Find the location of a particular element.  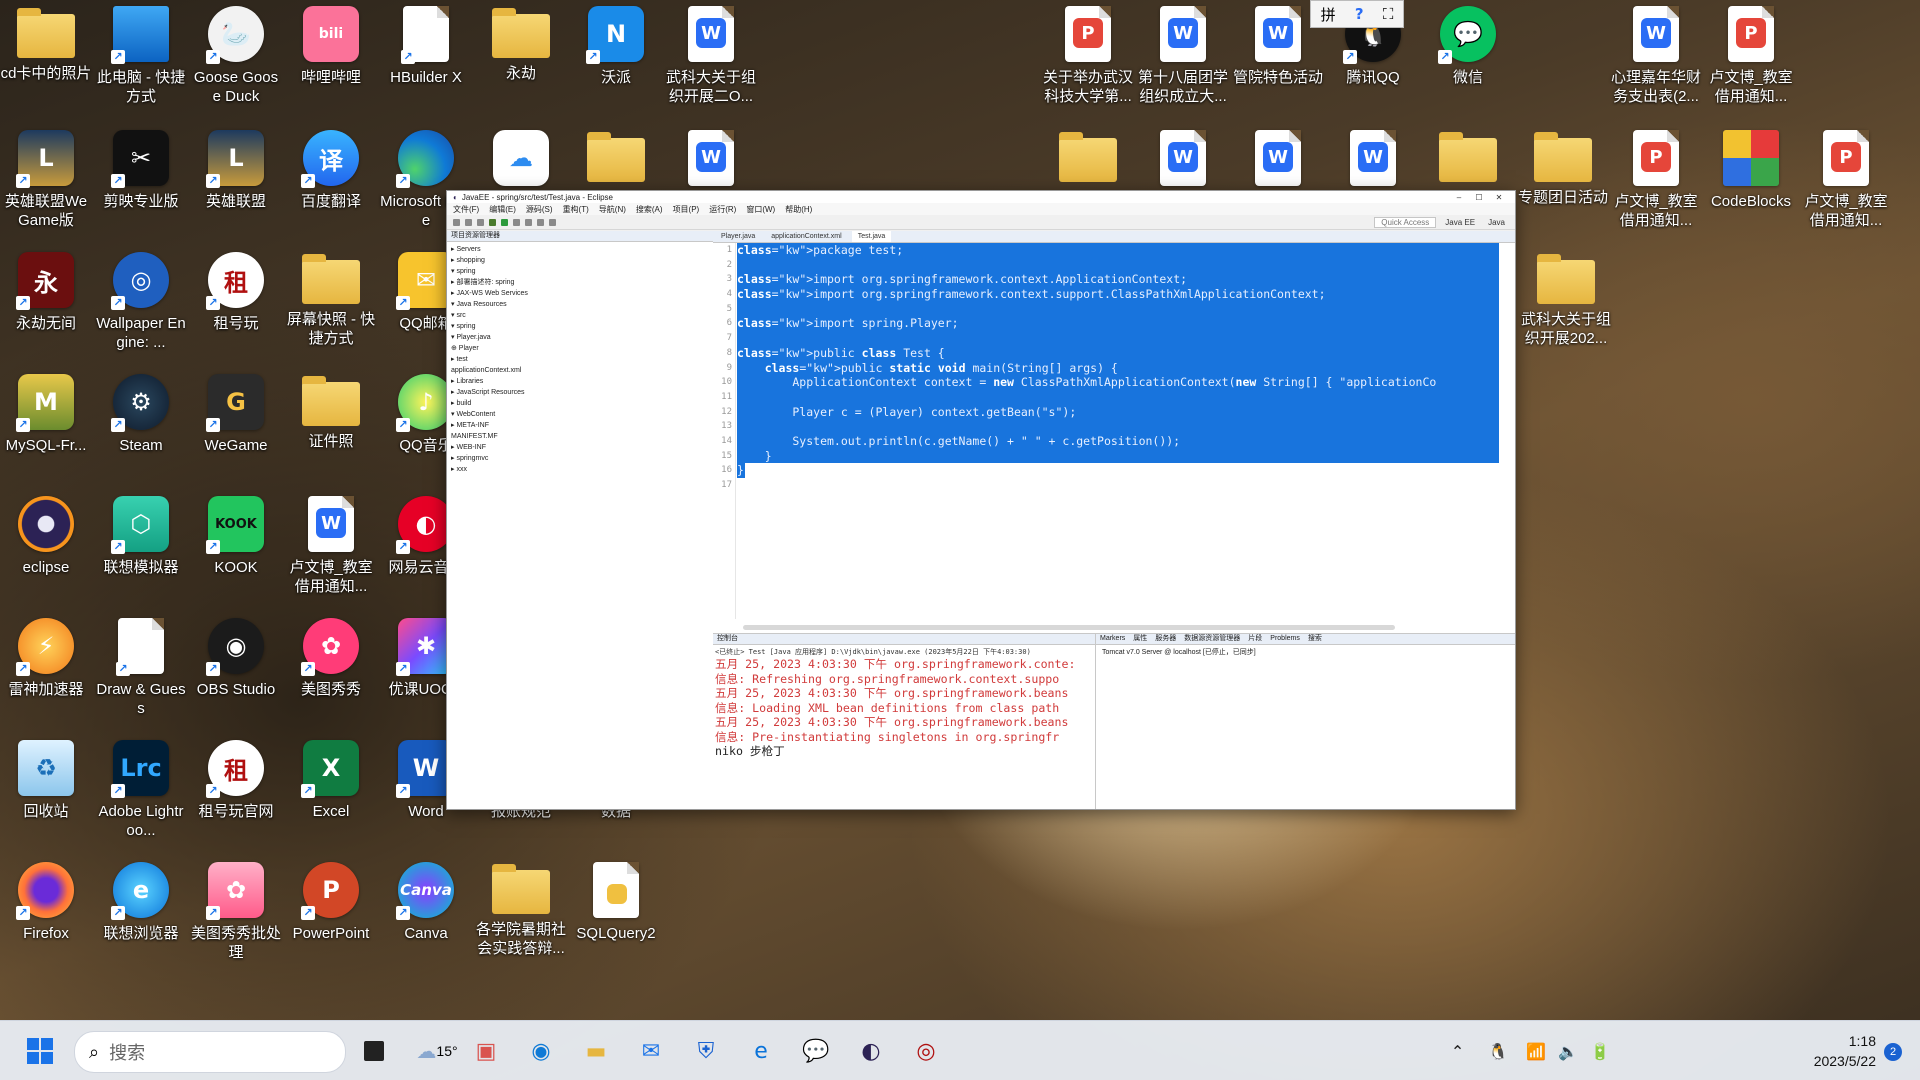

tree-item: ▾ src is located at coordinates (580, 315).